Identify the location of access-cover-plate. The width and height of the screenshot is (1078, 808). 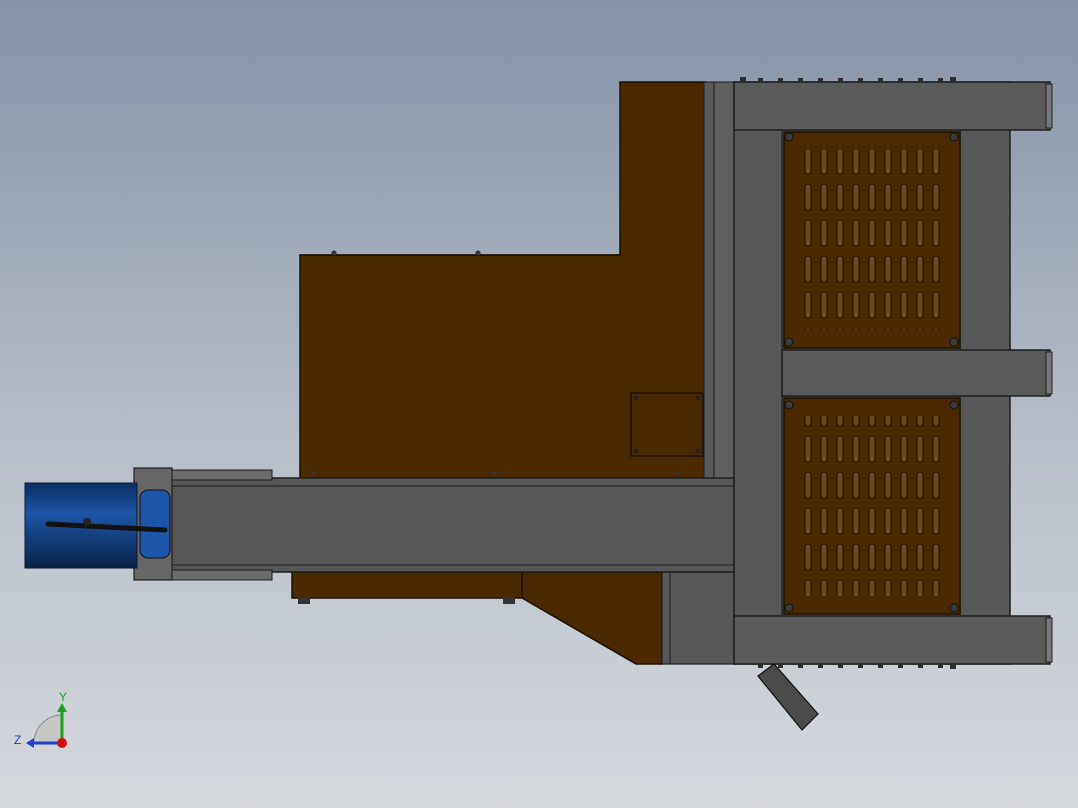
(667, 424).